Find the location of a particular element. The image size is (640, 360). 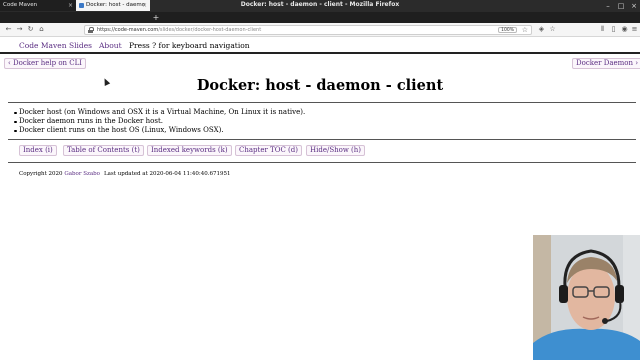

tab-code-maven: Code Maven × is located at coordinates (38, 5).